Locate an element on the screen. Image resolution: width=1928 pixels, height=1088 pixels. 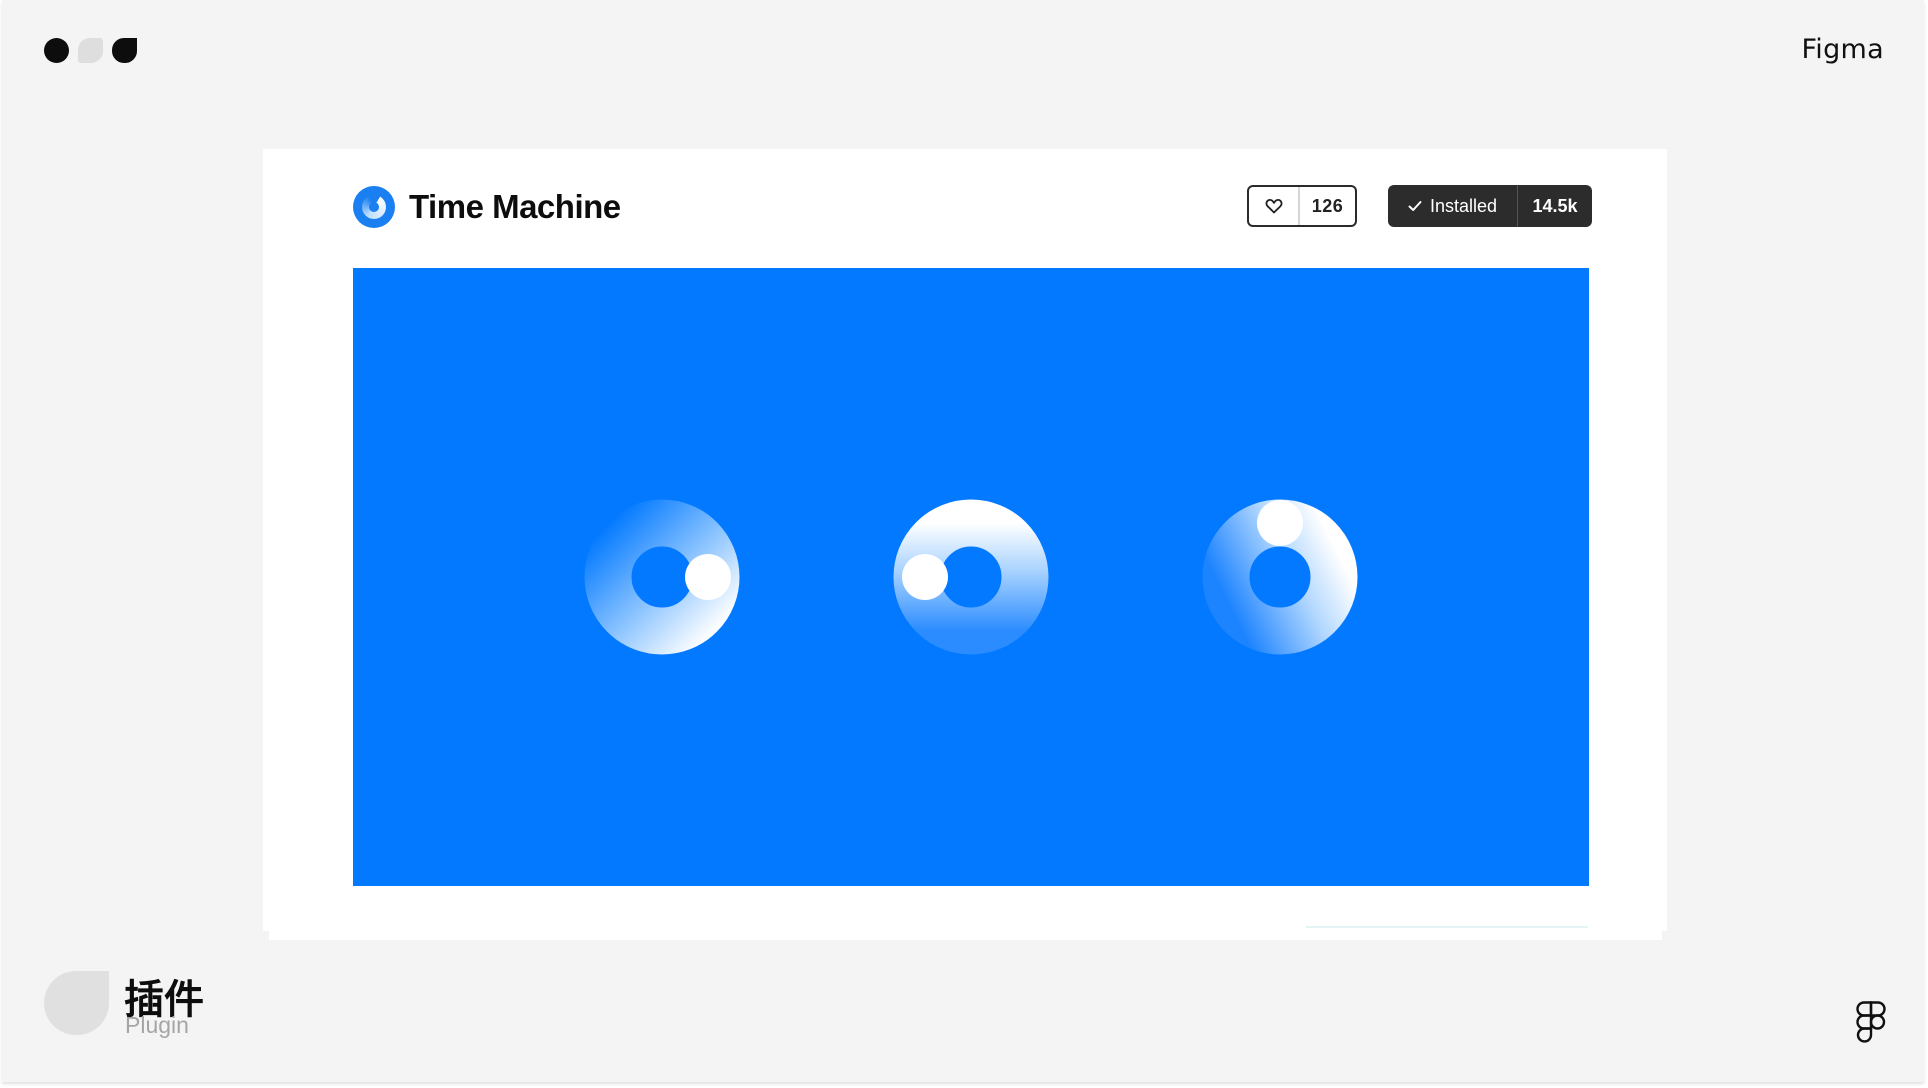
like-count: 126 is located at coordinates (1327, 205).